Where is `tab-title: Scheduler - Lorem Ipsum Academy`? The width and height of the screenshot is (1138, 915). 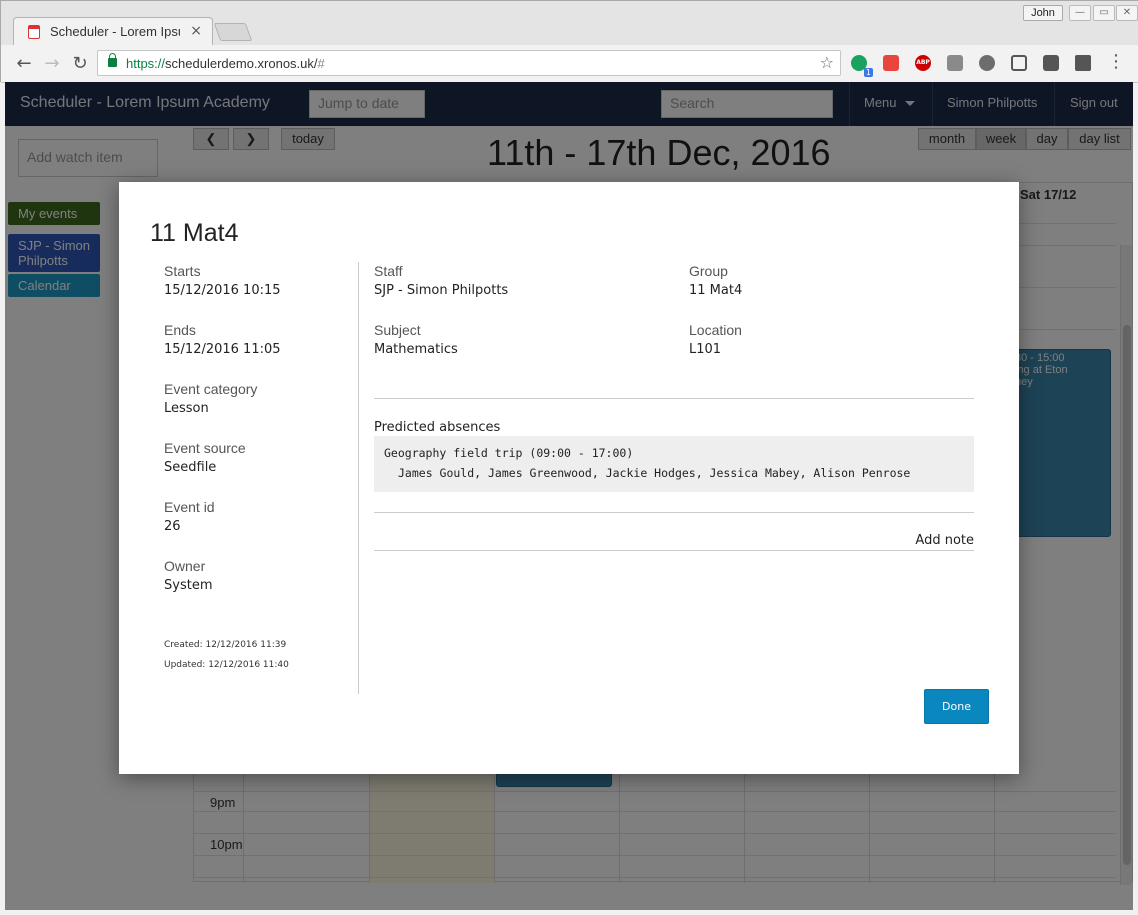 tab-title: Scheduler - Lorem Ipsum Academy is located at coordinates (115, 31).